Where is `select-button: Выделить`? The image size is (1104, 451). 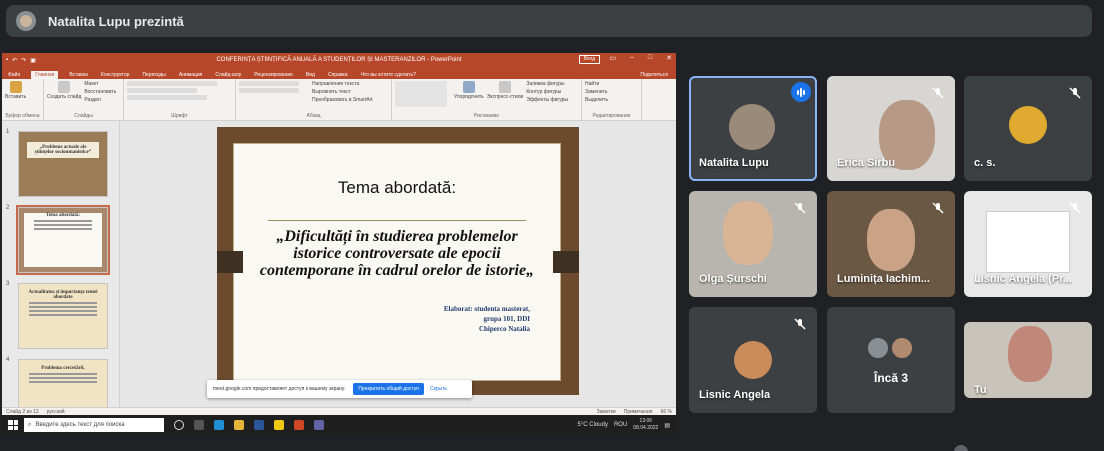
select-button: Выделить is located at coordinates (596, 100).